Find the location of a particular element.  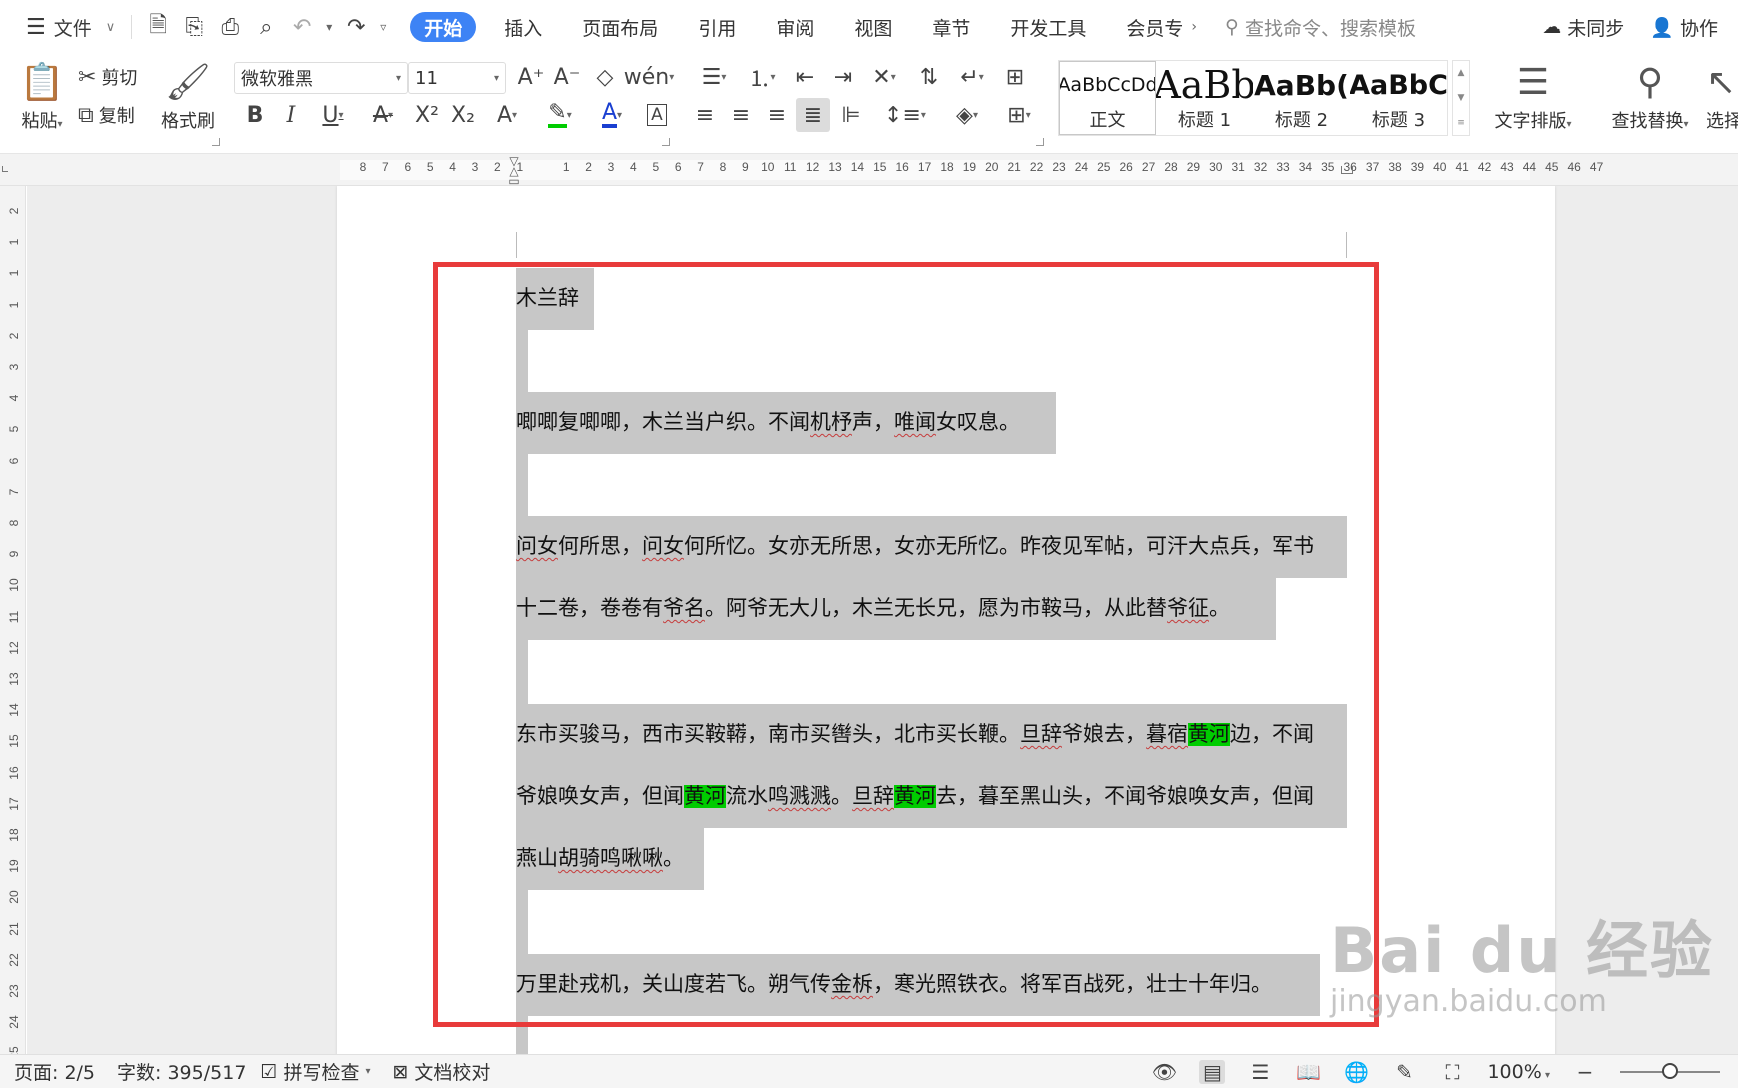

save-icon: 🗎 is located at coordinates (158, 27).